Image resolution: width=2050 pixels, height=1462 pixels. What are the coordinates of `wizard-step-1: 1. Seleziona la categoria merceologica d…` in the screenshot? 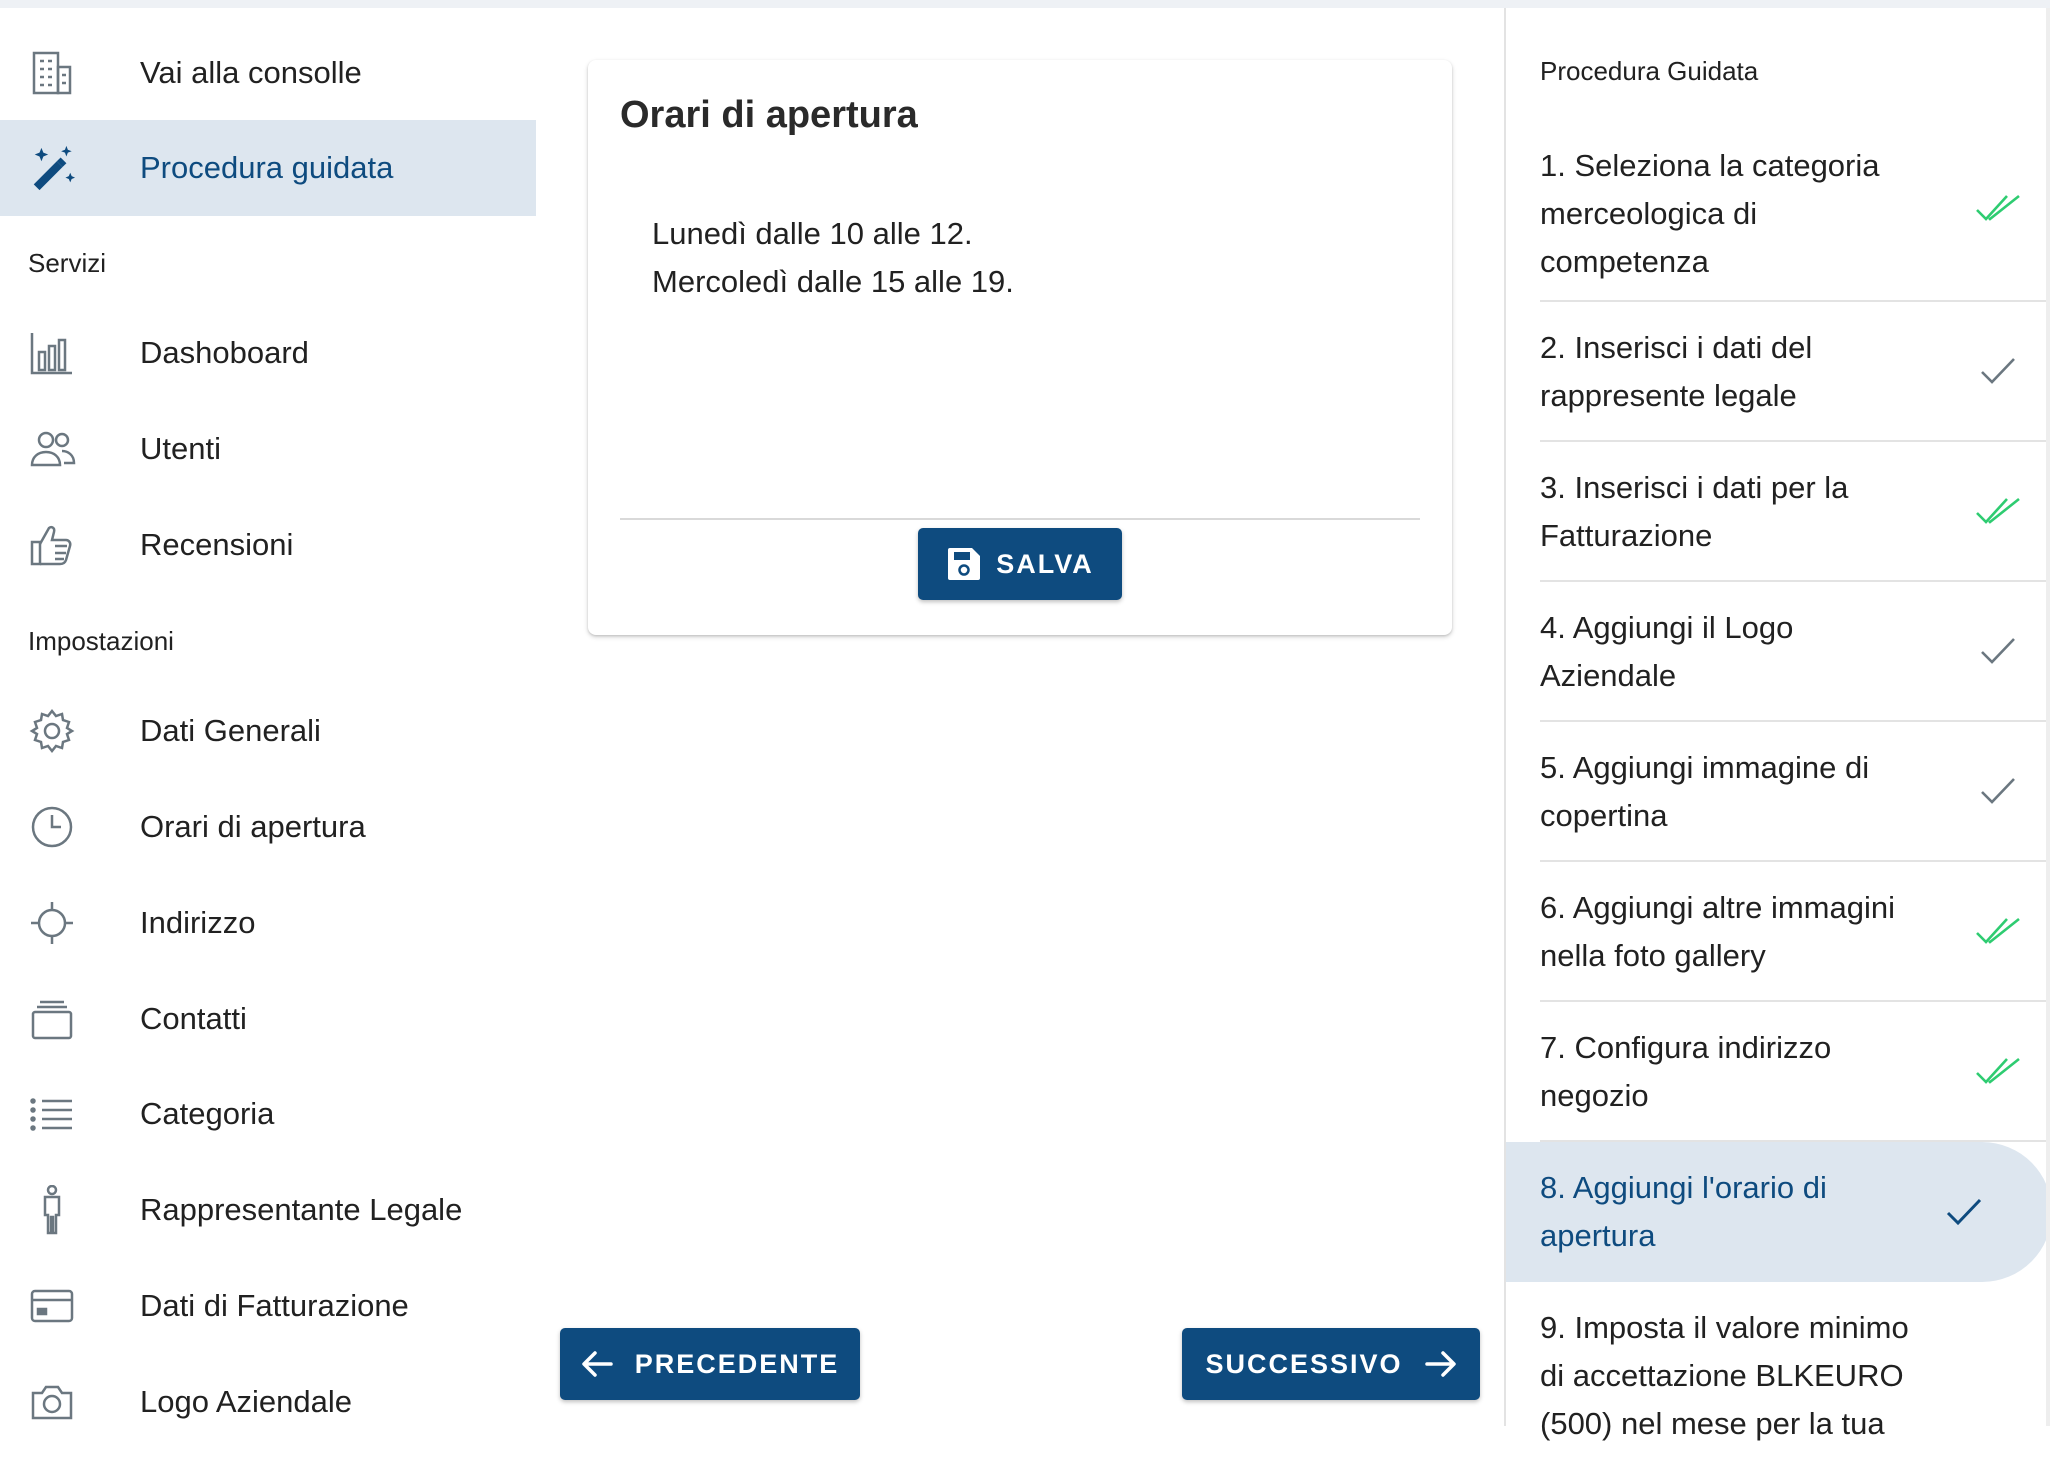 It's located at (1795, 209).